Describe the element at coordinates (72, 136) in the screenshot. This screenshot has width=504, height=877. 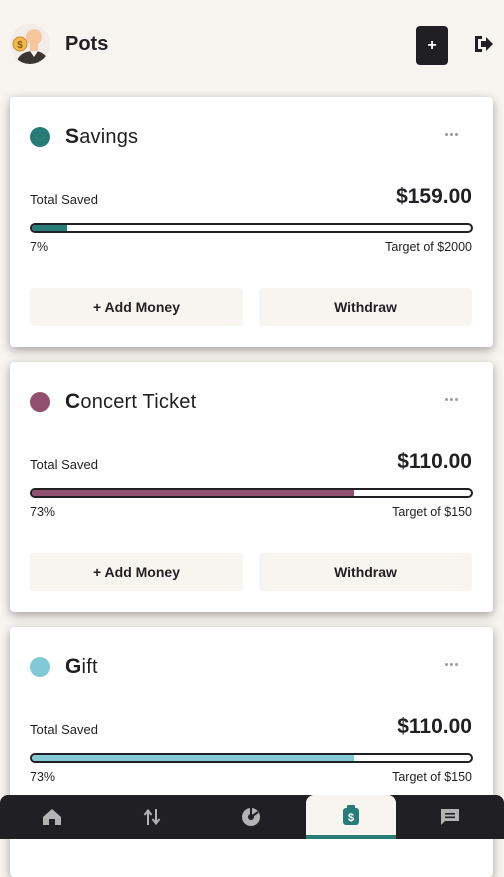
I see `pot-name-initial: S` at that location.